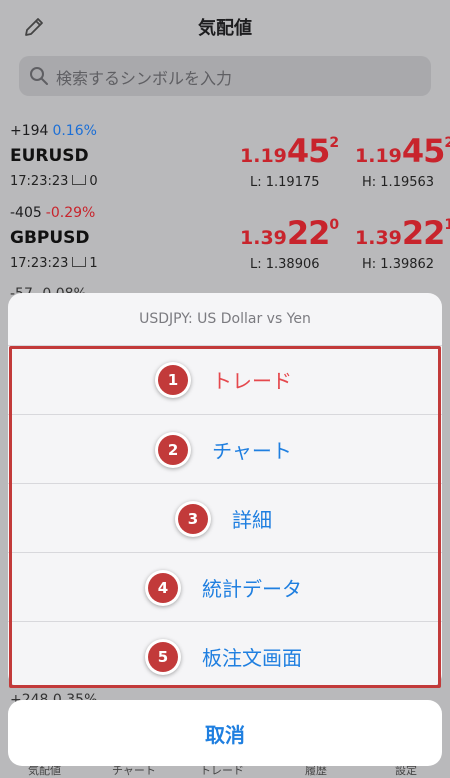 The image size is (450, 778). What do you see at coordinates (173, 449) in the screenshot?
I see `number-badge: 2` at bounding box center [173, 449].